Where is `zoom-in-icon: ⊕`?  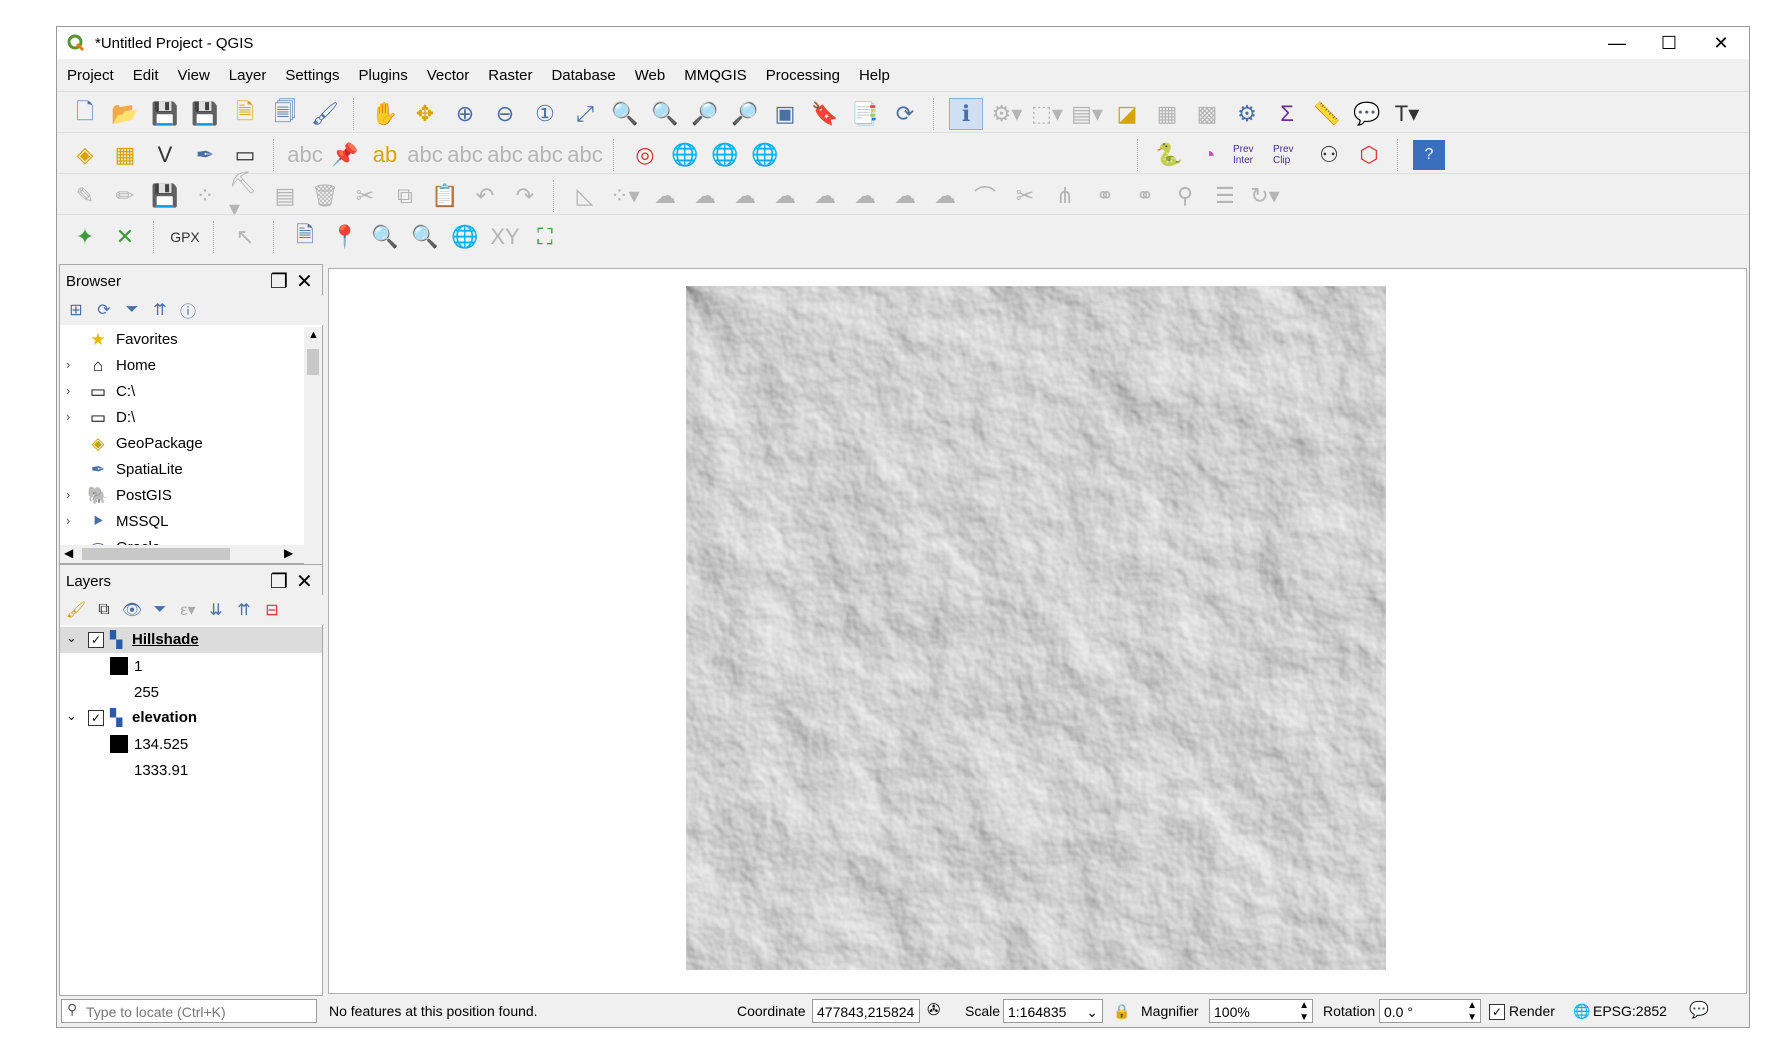
zoom-in-icon: ⊕ is located at coordinates (465, 114).